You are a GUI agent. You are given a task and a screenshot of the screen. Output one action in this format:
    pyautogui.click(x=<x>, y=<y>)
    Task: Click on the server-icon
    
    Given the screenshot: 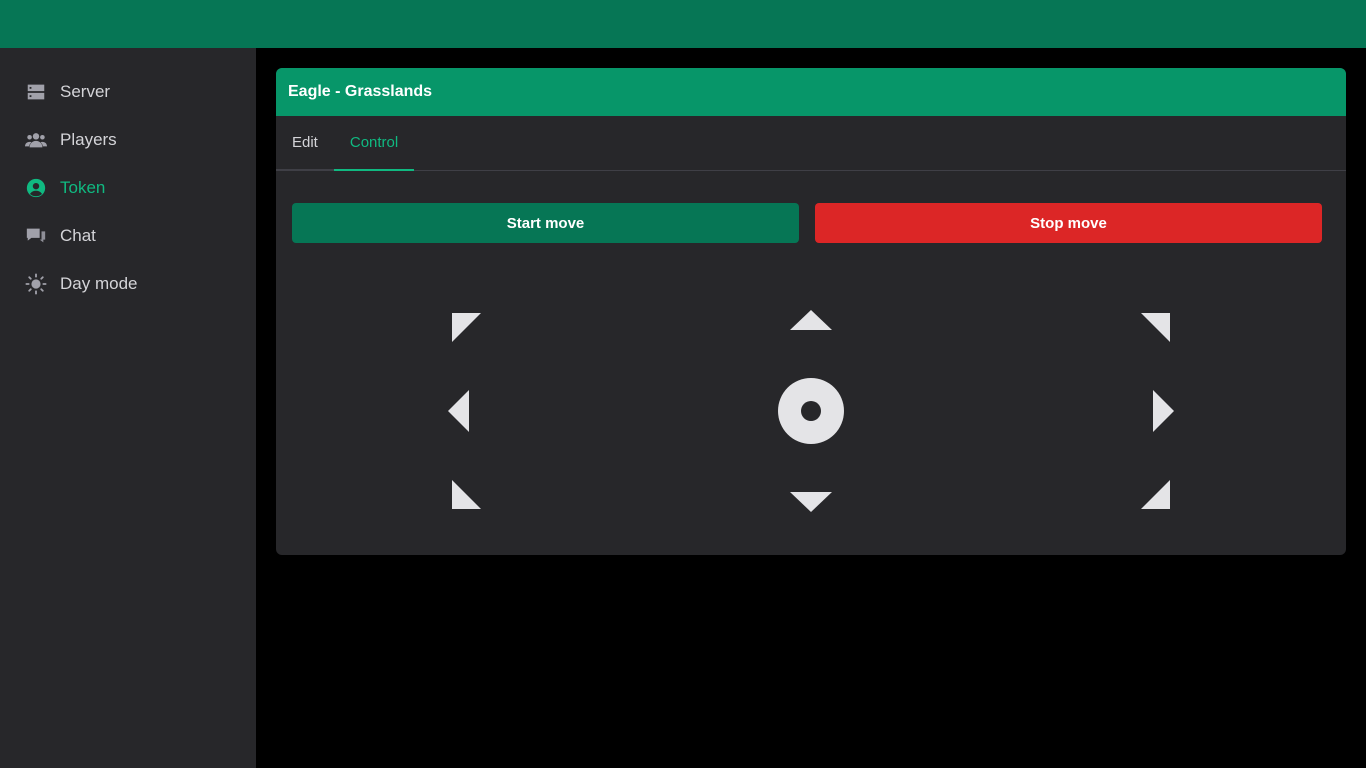 What is the action you would take?
    pyautogui.click(x=36, y=92)
    